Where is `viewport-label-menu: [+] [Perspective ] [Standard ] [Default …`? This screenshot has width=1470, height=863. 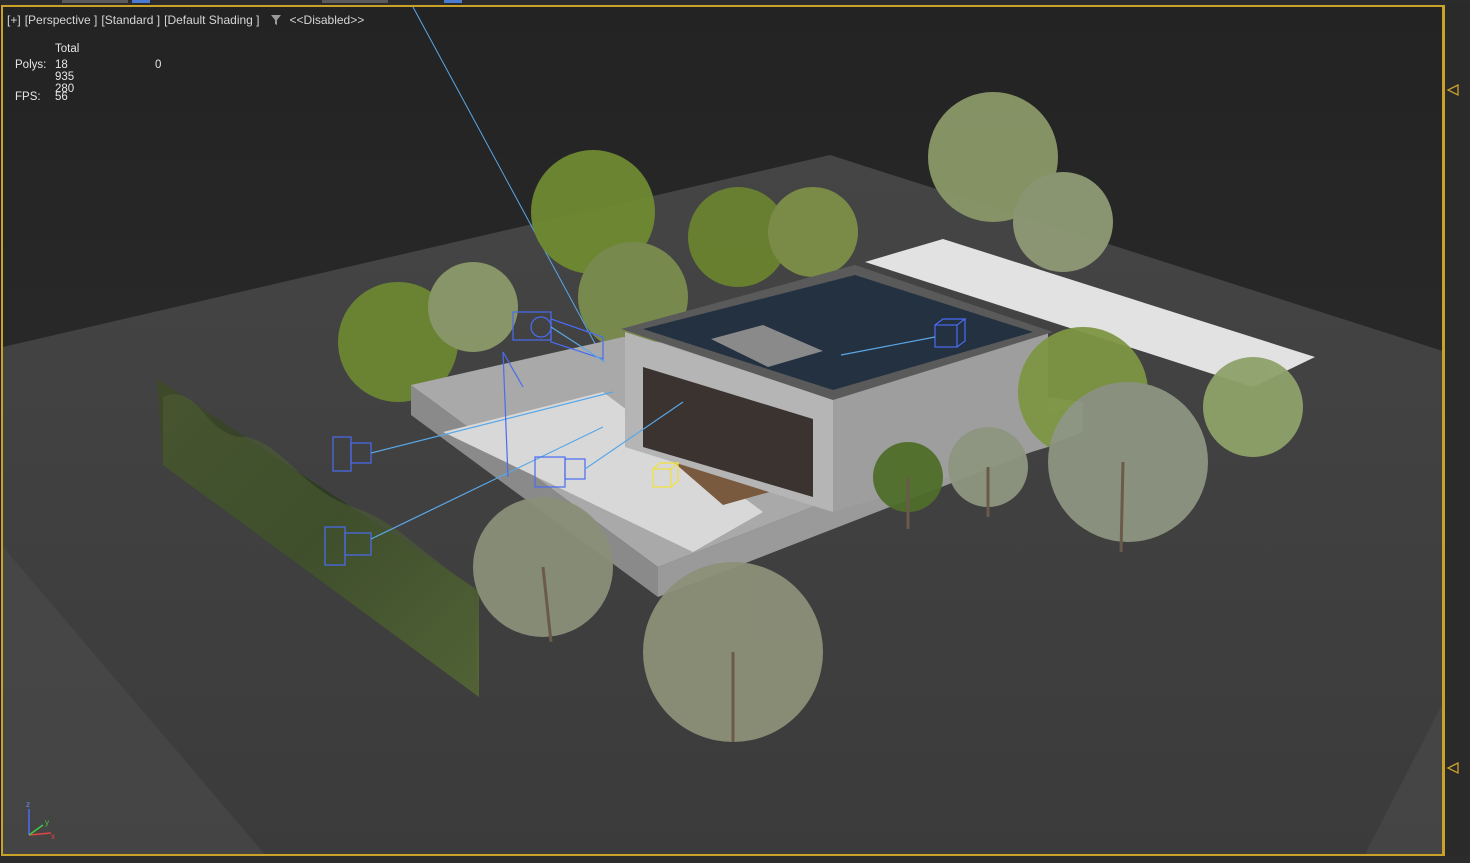
viewport-label-menu: [+] [Perspective ] [Standard ] [Default … is located at coordinates (185, 20).